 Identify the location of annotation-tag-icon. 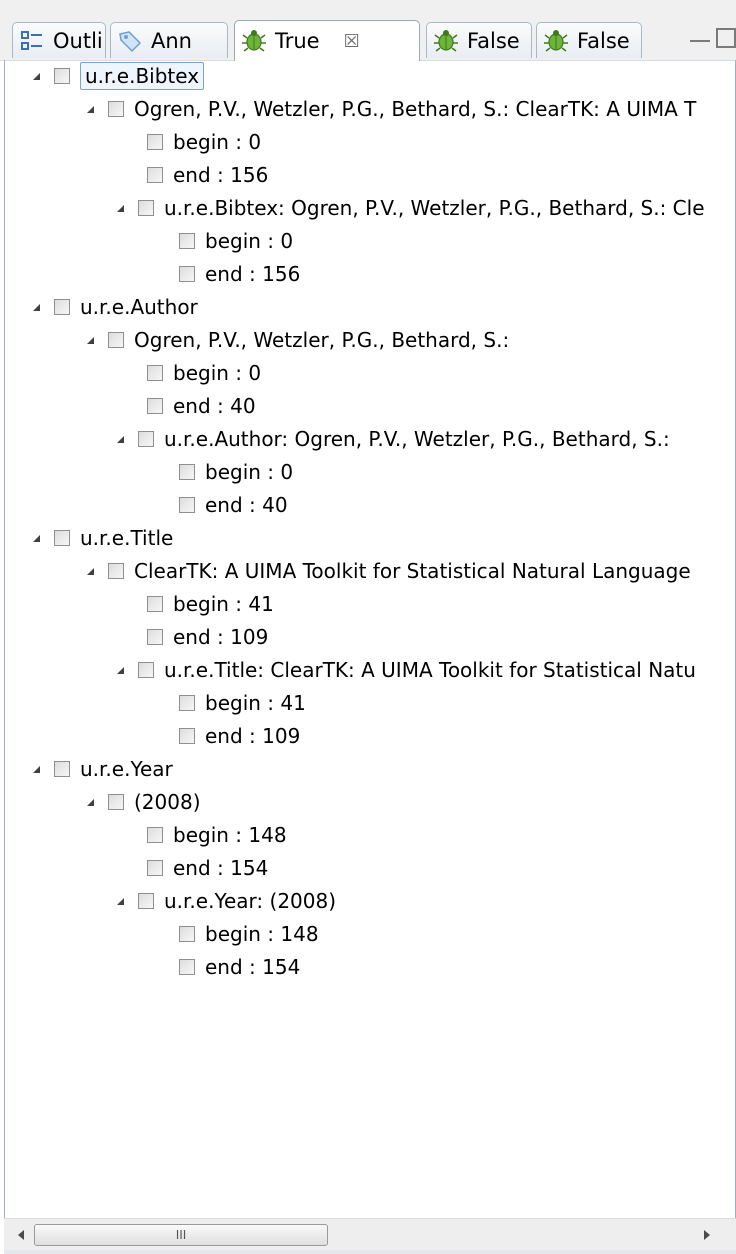
(130, 41).